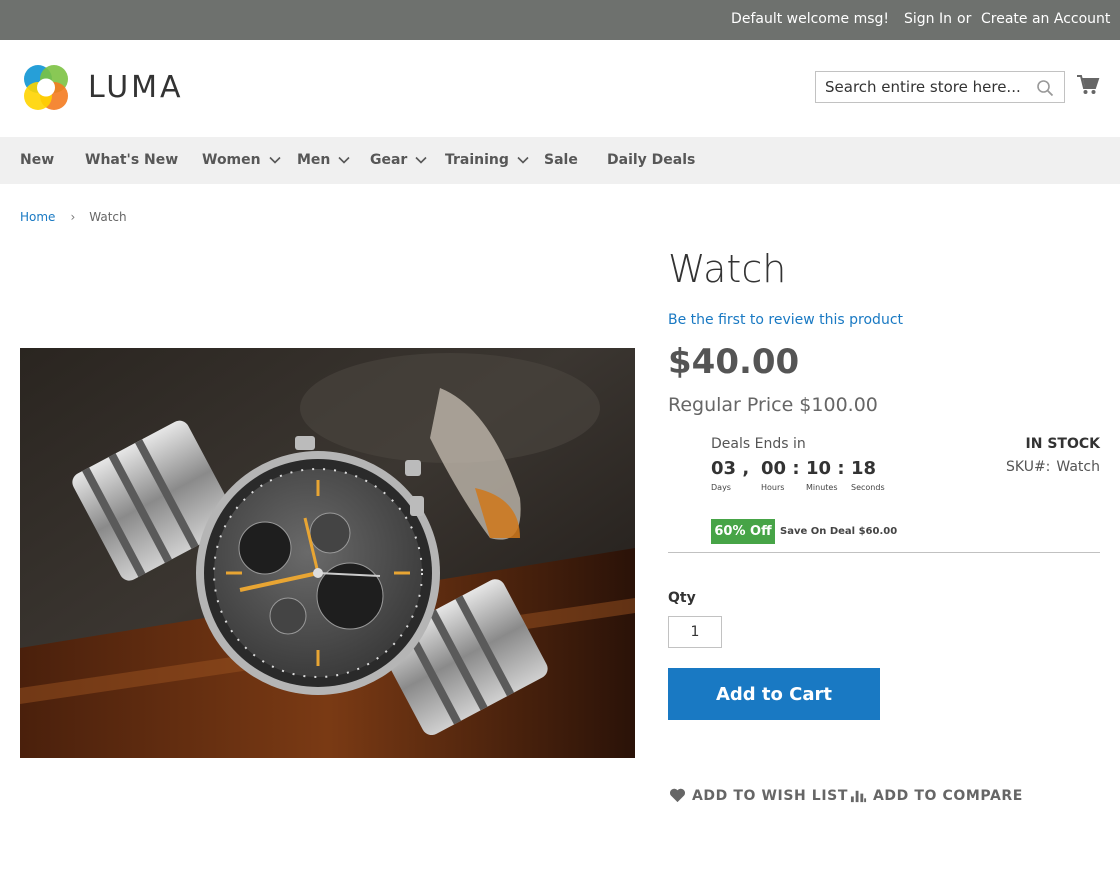 This screenshot has width=1120, height=880. What do you see at coordinates (774, 694) in the screenshot?
I see `add-to-cart-button: Add to Cart` at bounding box center [774, 694].